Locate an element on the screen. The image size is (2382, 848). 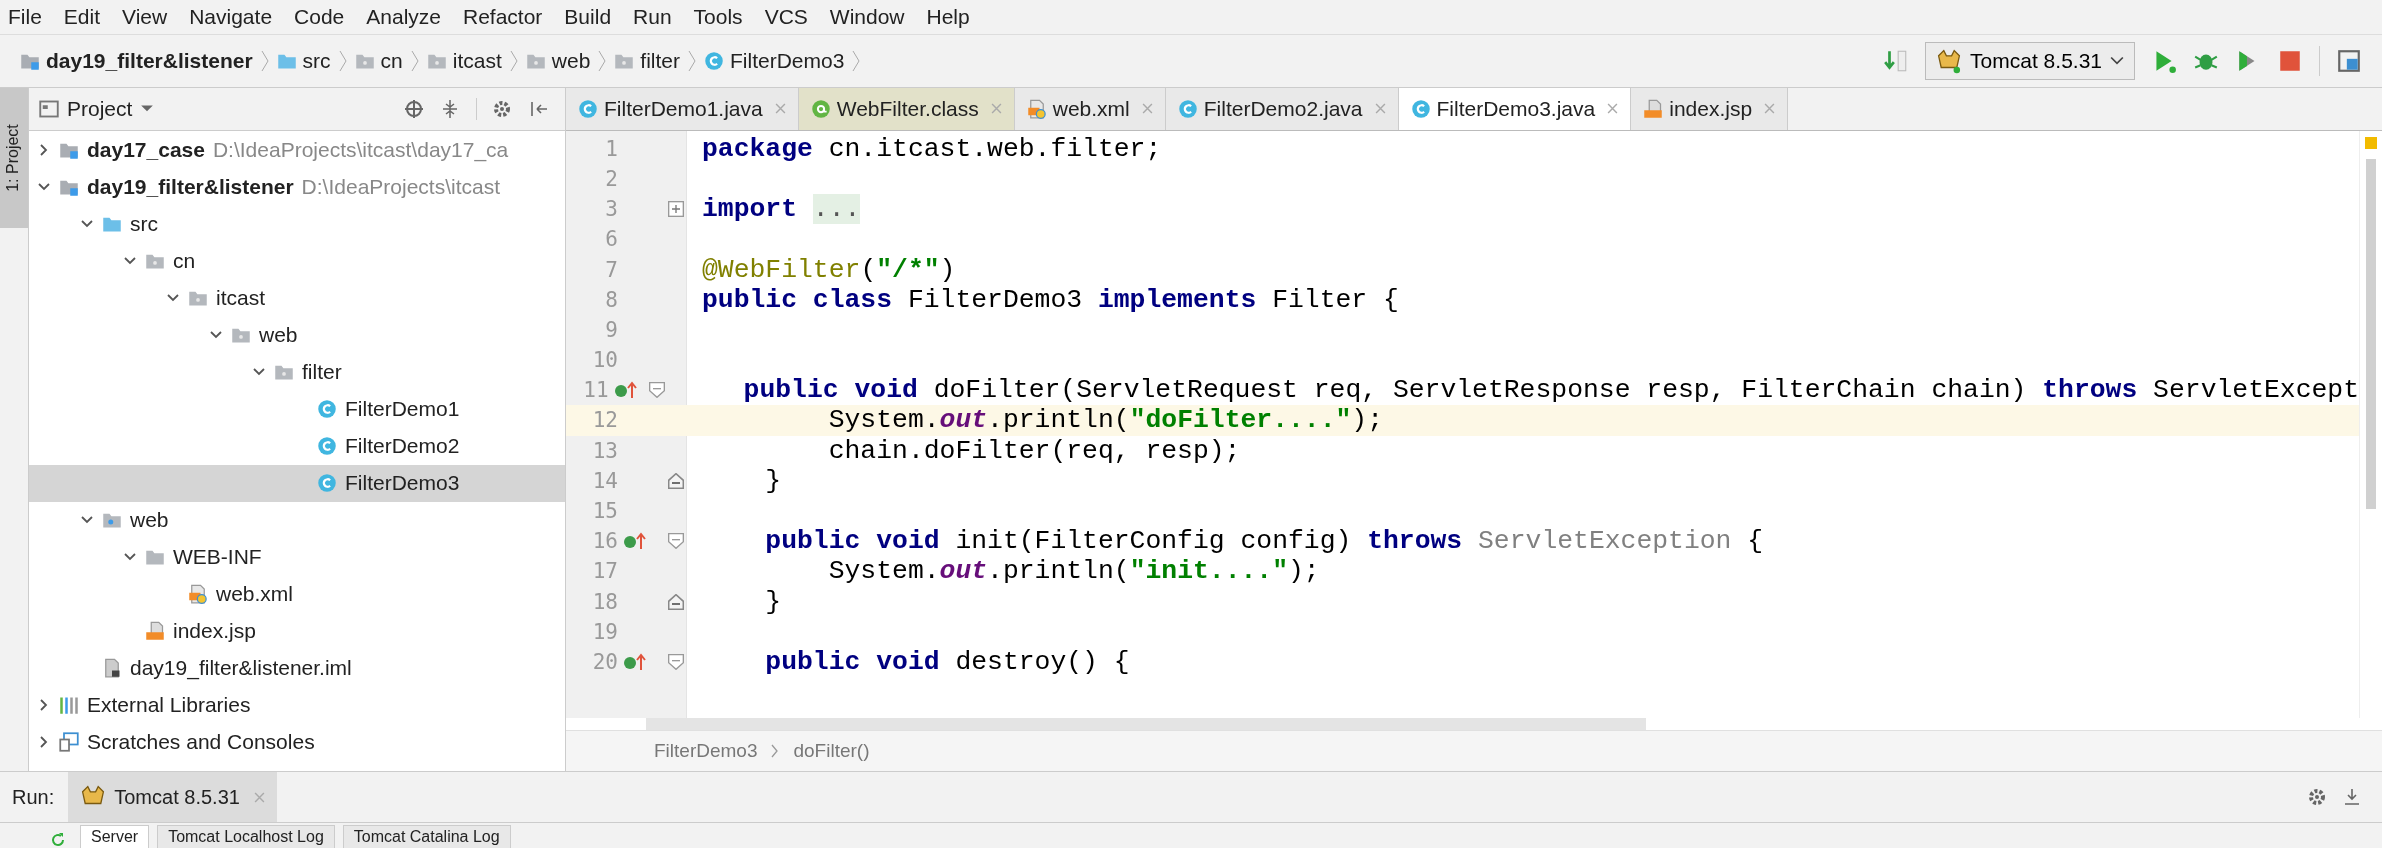
menu-item: View is located at coordinates (145, 16).